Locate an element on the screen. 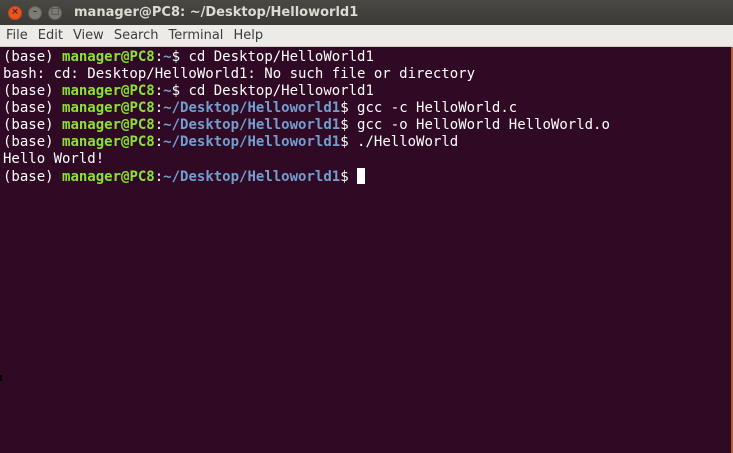  command-text: ./HelloWorld is located at coordinates (408, 142).